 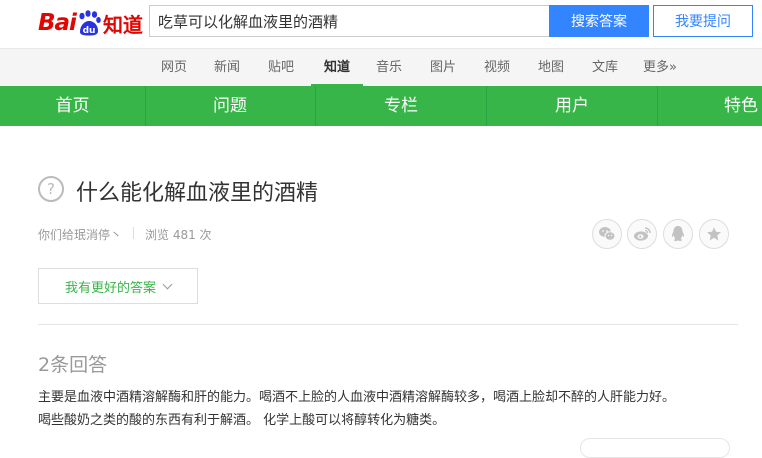 I want to click on ask-question-button: 我要提问, so click(x=703, y=21).